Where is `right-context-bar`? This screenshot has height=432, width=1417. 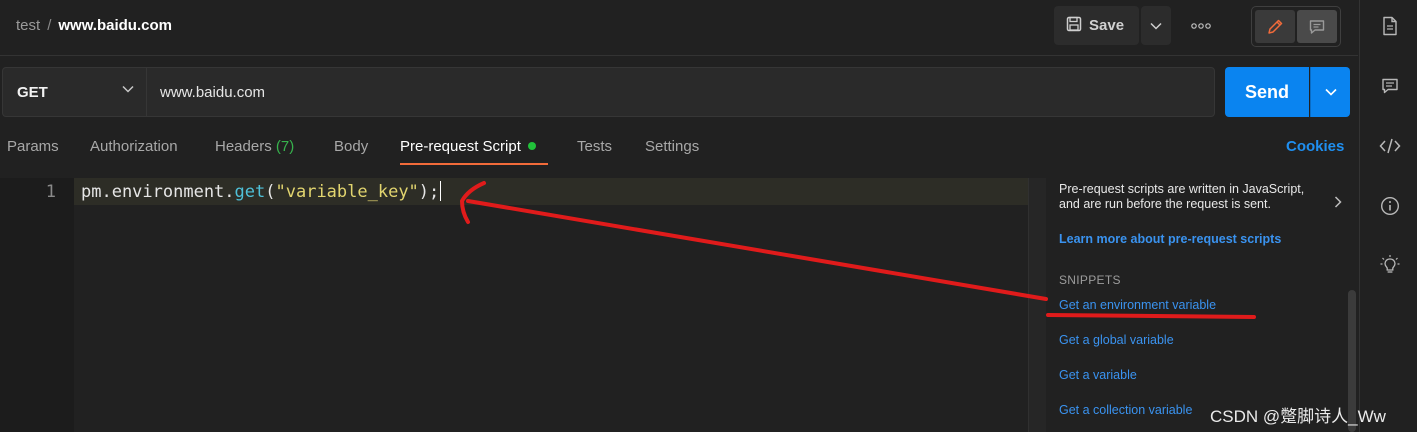 right-context-bar is located at coordinates (1388, 216).